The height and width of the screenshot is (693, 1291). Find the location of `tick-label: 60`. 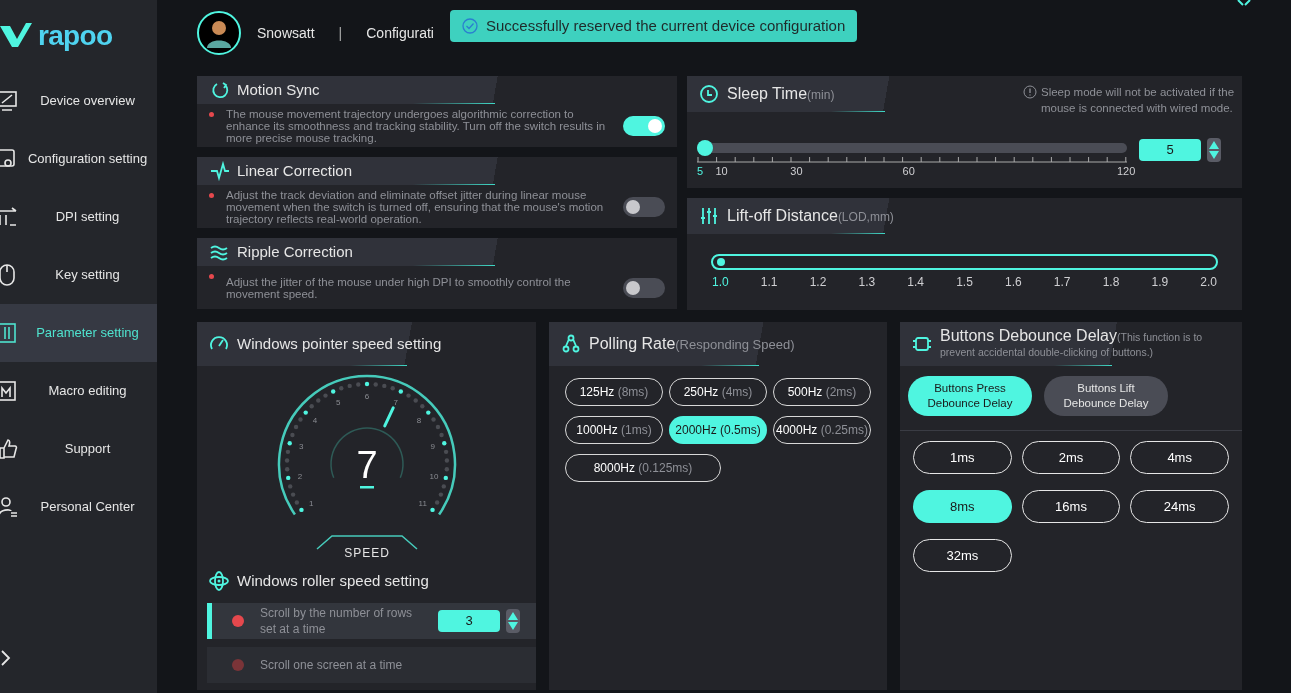

tick-label: 60 is located at coordinates (908, 171).